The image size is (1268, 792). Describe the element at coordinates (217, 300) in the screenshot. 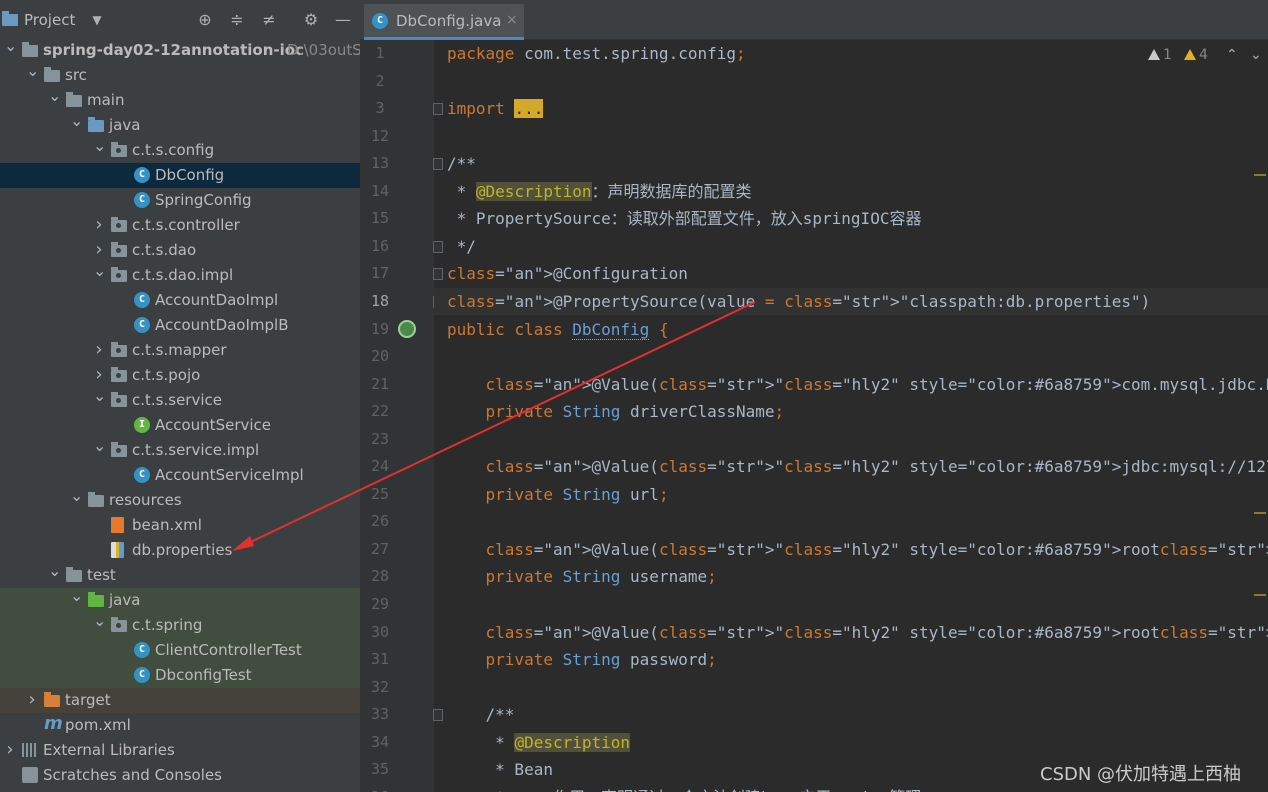

I see `tree-item-label: AccountDaoImpl` at that location.